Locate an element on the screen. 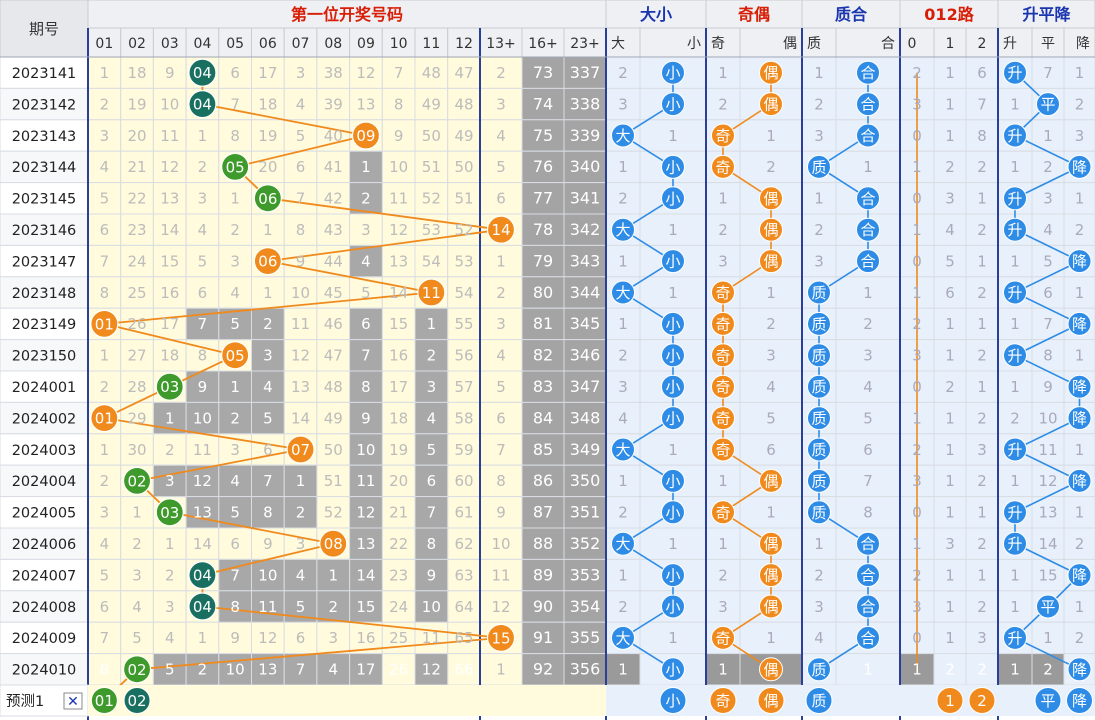 This screenshot has height=720, width=1095. cell-value: 49 is located at coordinates (464, 136).